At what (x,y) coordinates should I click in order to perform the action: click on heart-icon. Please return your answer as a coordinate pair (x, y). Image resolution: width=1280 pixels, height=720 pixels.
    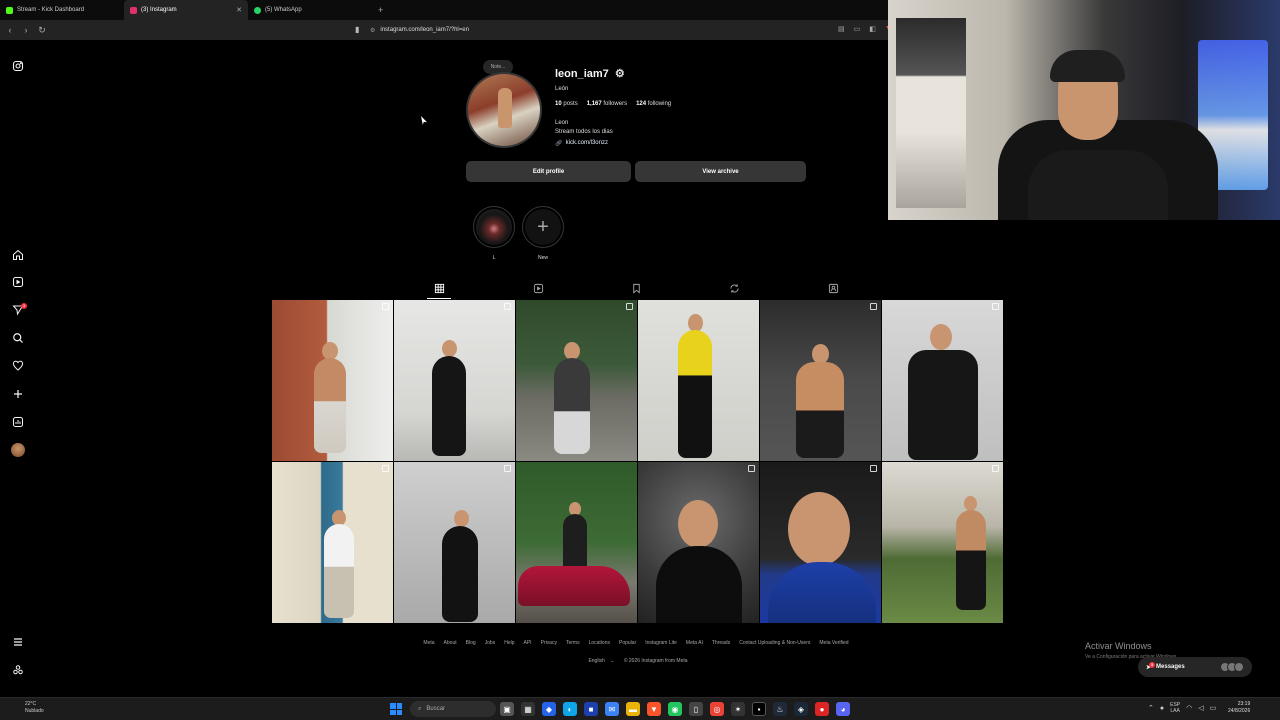
    Looking at the image, I should click on (18, 366).